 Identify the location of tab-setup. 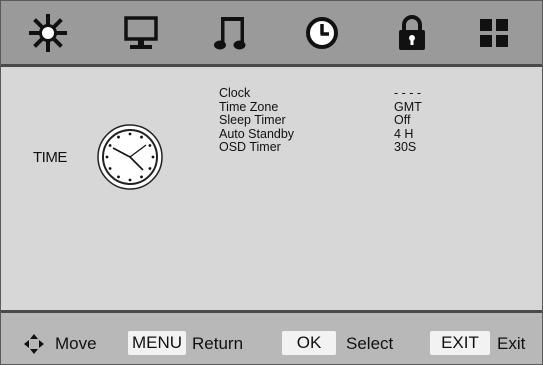
(494, 32).